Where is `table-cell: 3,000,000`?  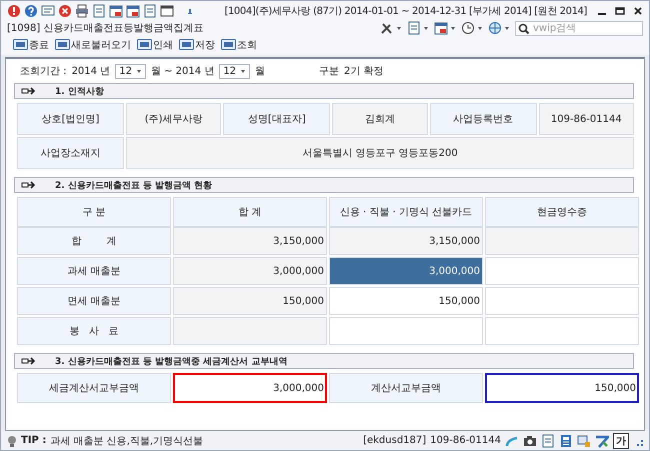
table-cell: 3,000,000 is located at coordinates (250, 271).